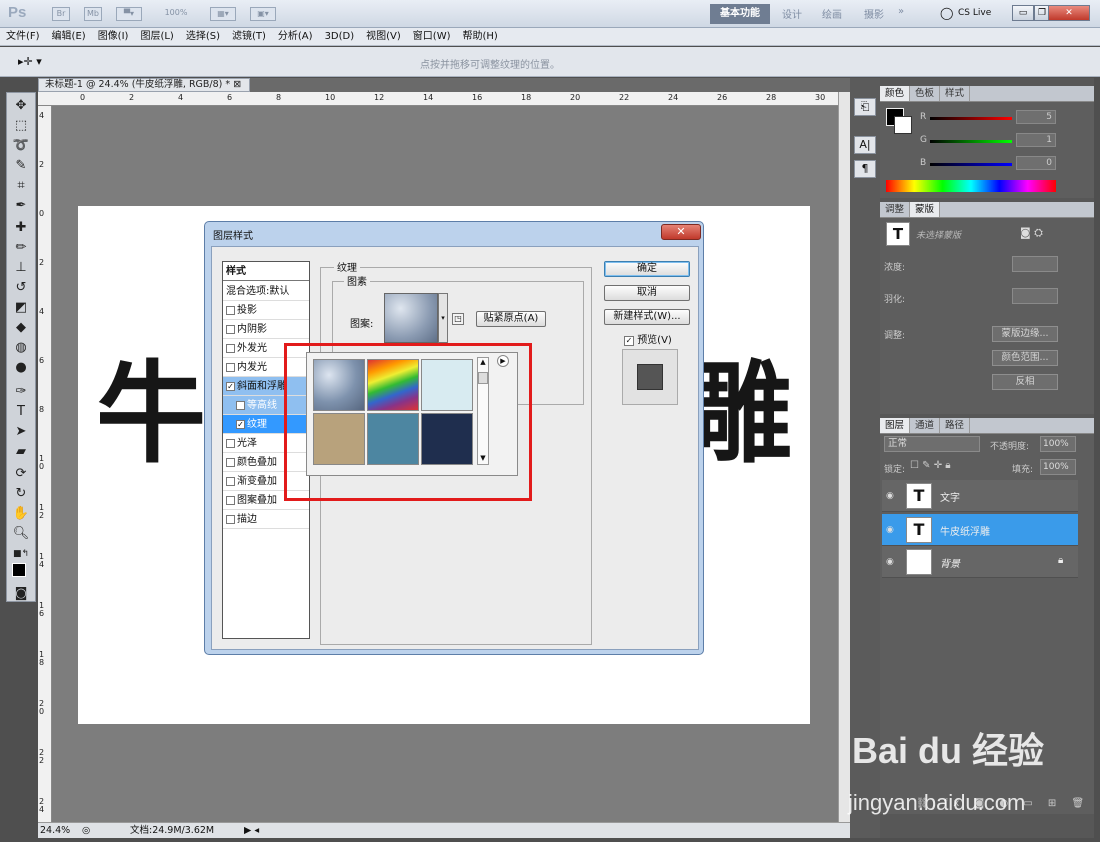 This screenshot has height=842, width=1100. Describe the element at coordinates (980, 496) in the screenshot. I see `layer-row-text: ◉ T 文字` at that location.